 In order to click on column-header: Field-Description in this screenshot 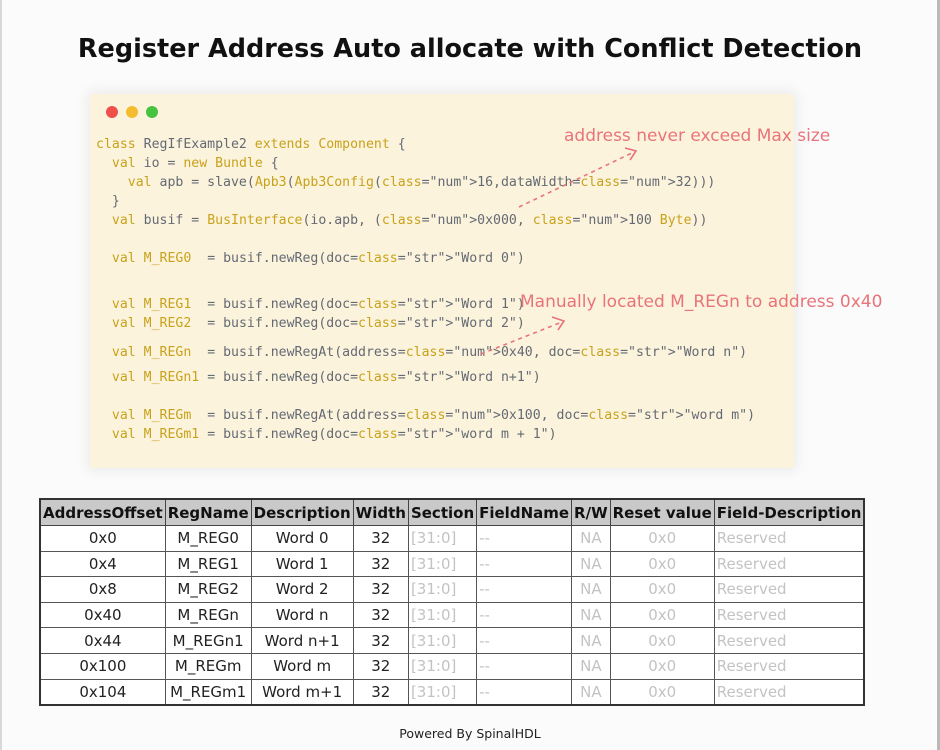, I will do `click(789, 512)`.